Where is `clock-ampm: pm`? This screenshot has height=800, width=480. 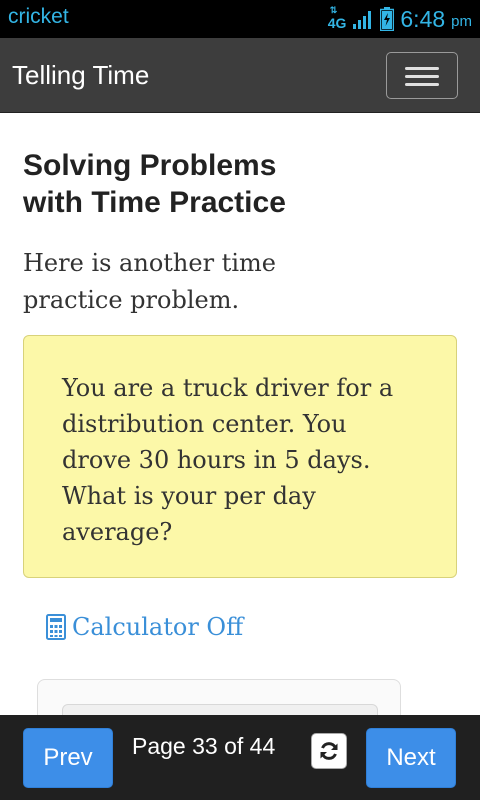
clock-ampm: pm is located at coordinates (461, 21).